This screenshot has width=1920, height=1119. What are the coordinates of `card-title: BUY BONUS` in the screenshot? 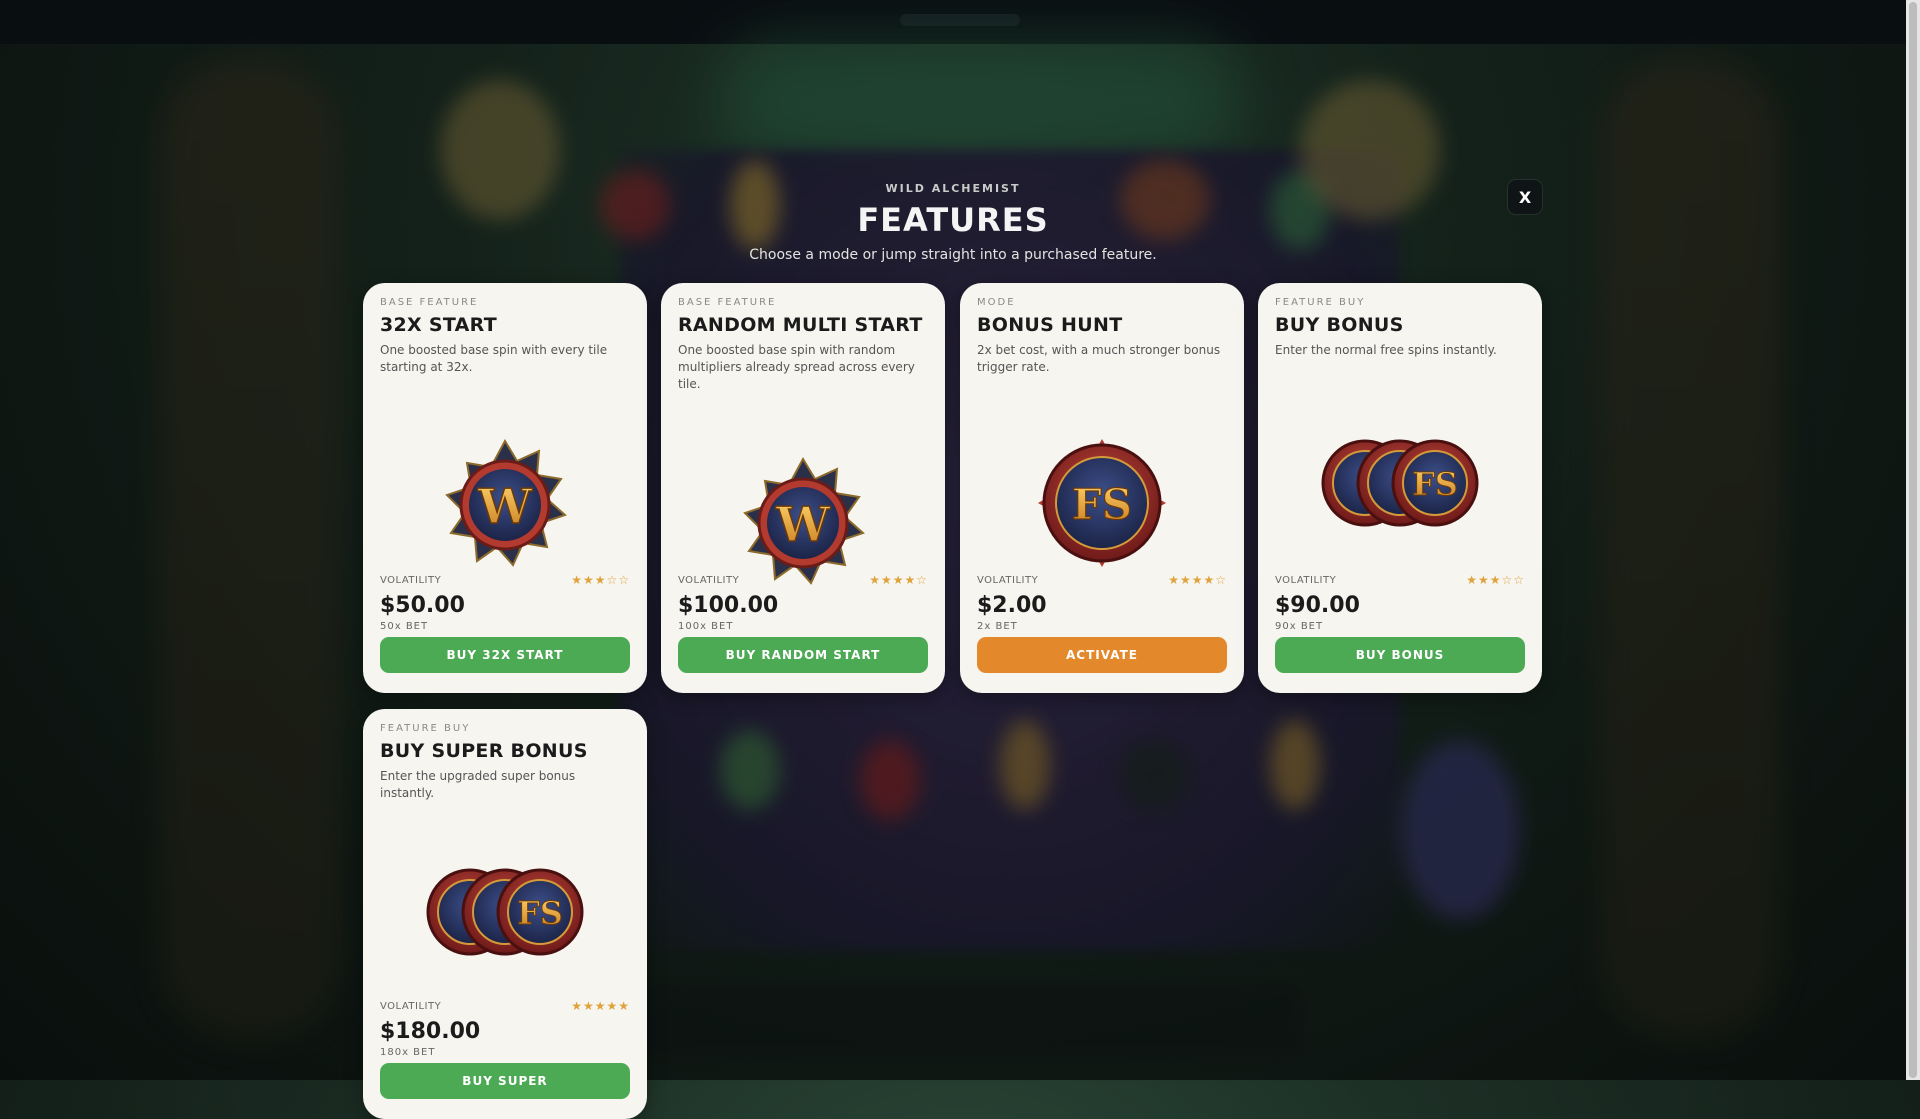 It's located at (1339, 325).